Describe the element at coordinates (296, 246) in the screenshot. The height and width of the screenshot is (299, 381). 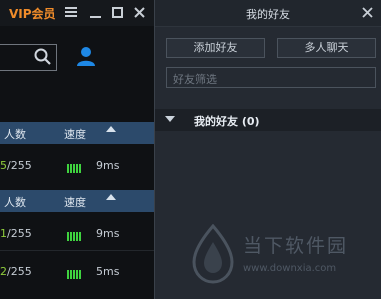
I see `watermark-name: 当下软件园` at that location.